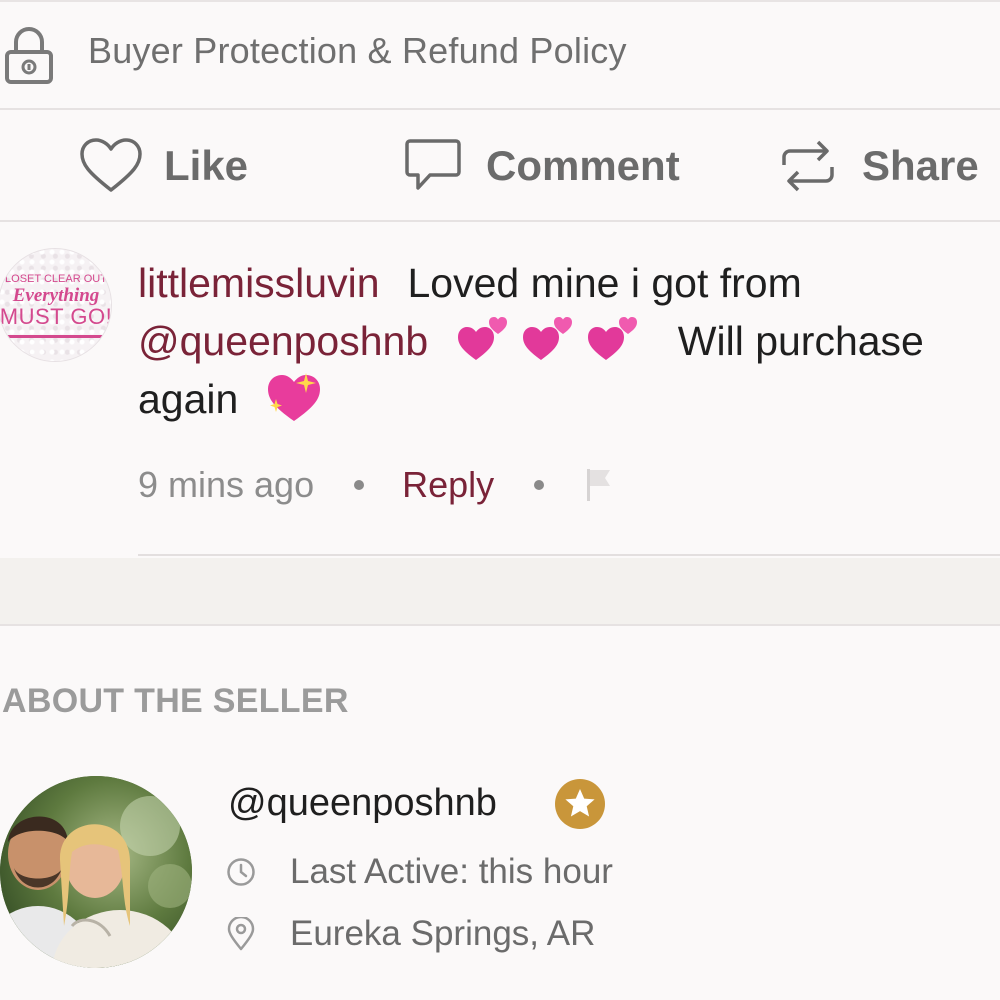  I want to click on seller-avatar, so click(96, 872).